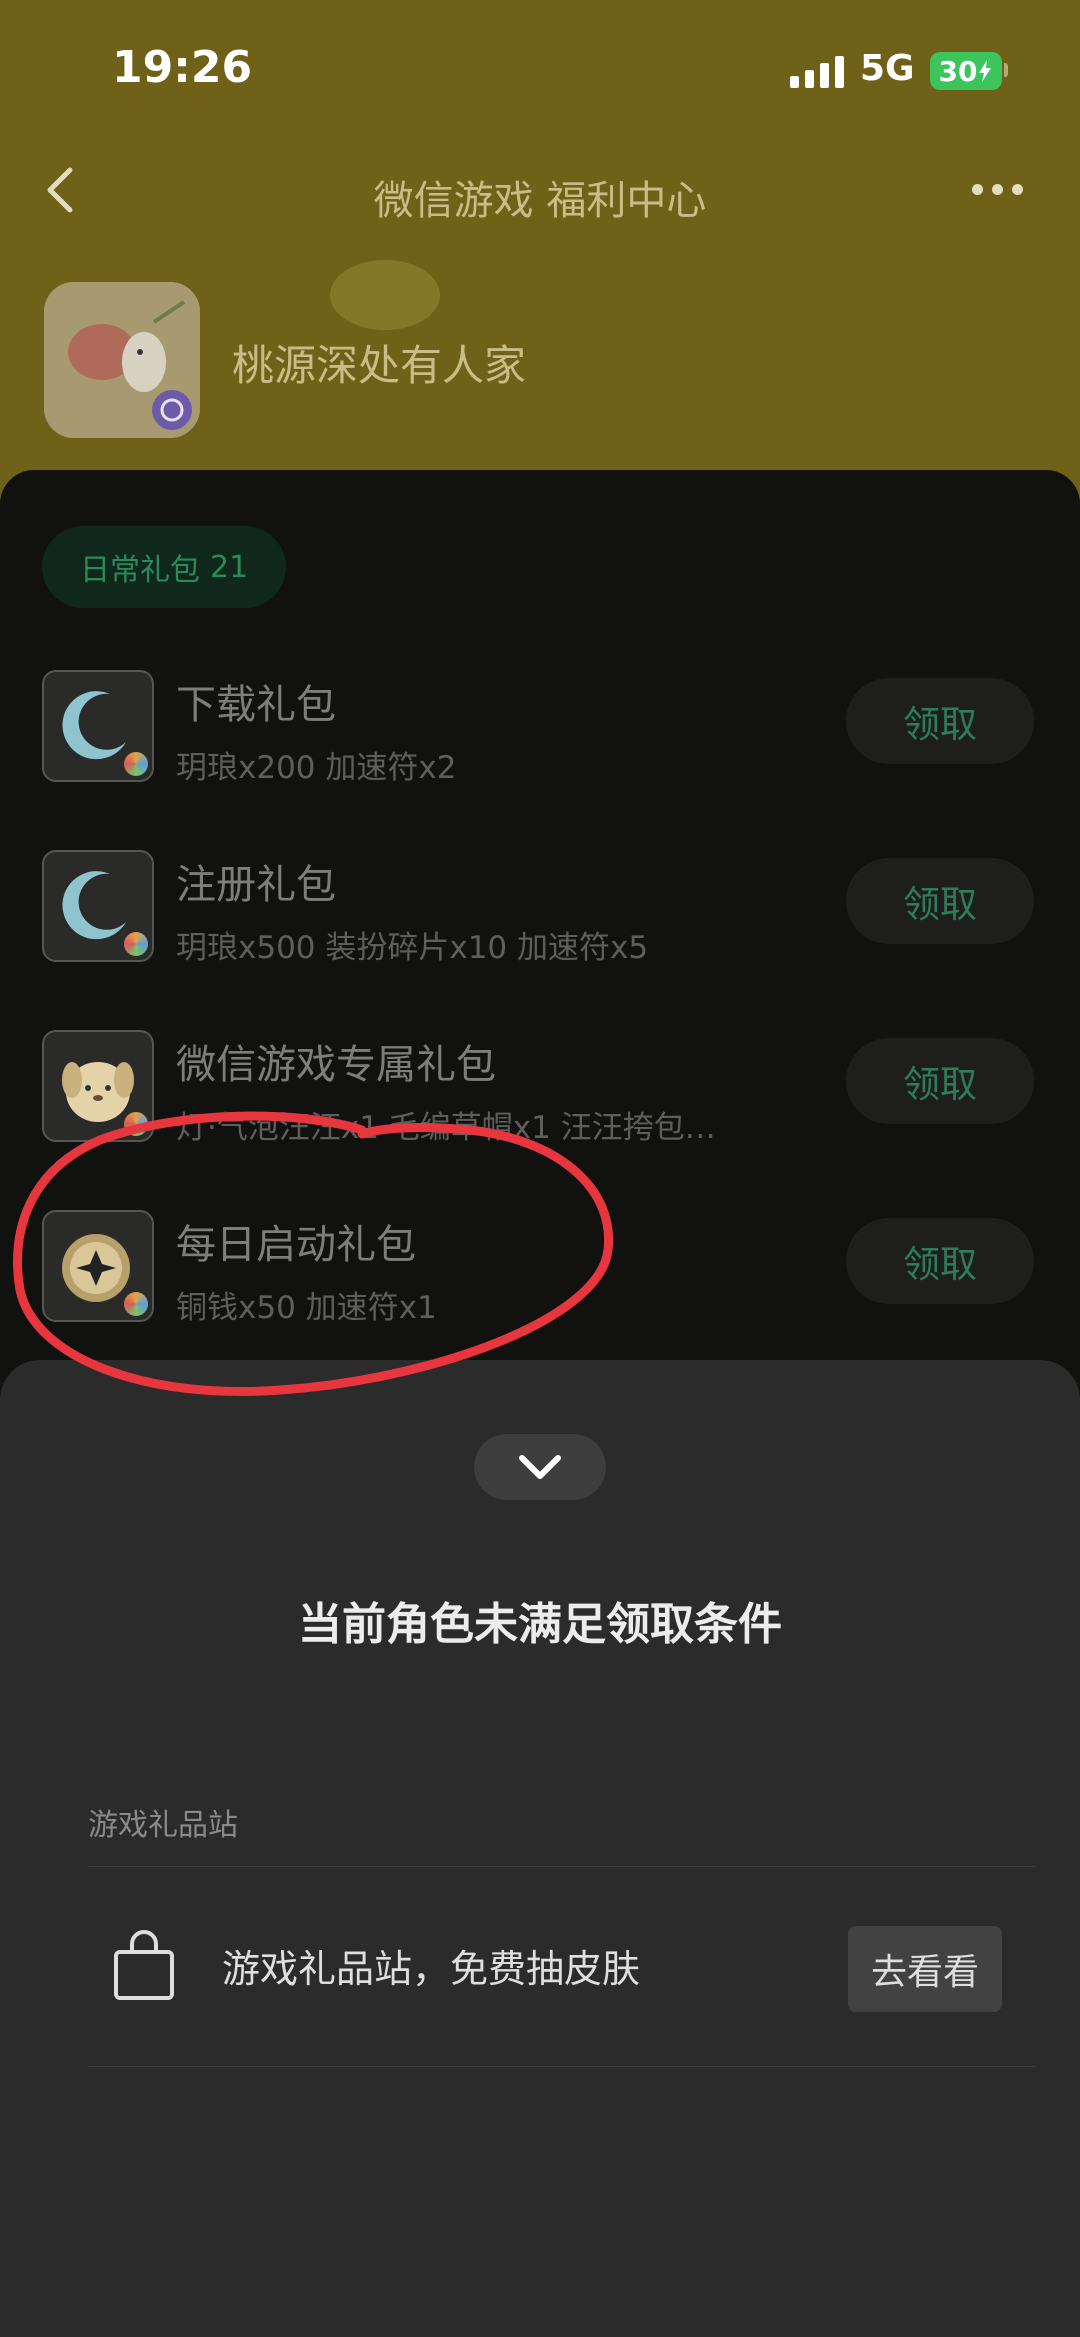  What do you see at coordinates (540, 1275) in the screenshot?
I see `gift-row: 每日启动礼包 铜钱x50 加速符x1 领取` at bounding box center [540, 1275].